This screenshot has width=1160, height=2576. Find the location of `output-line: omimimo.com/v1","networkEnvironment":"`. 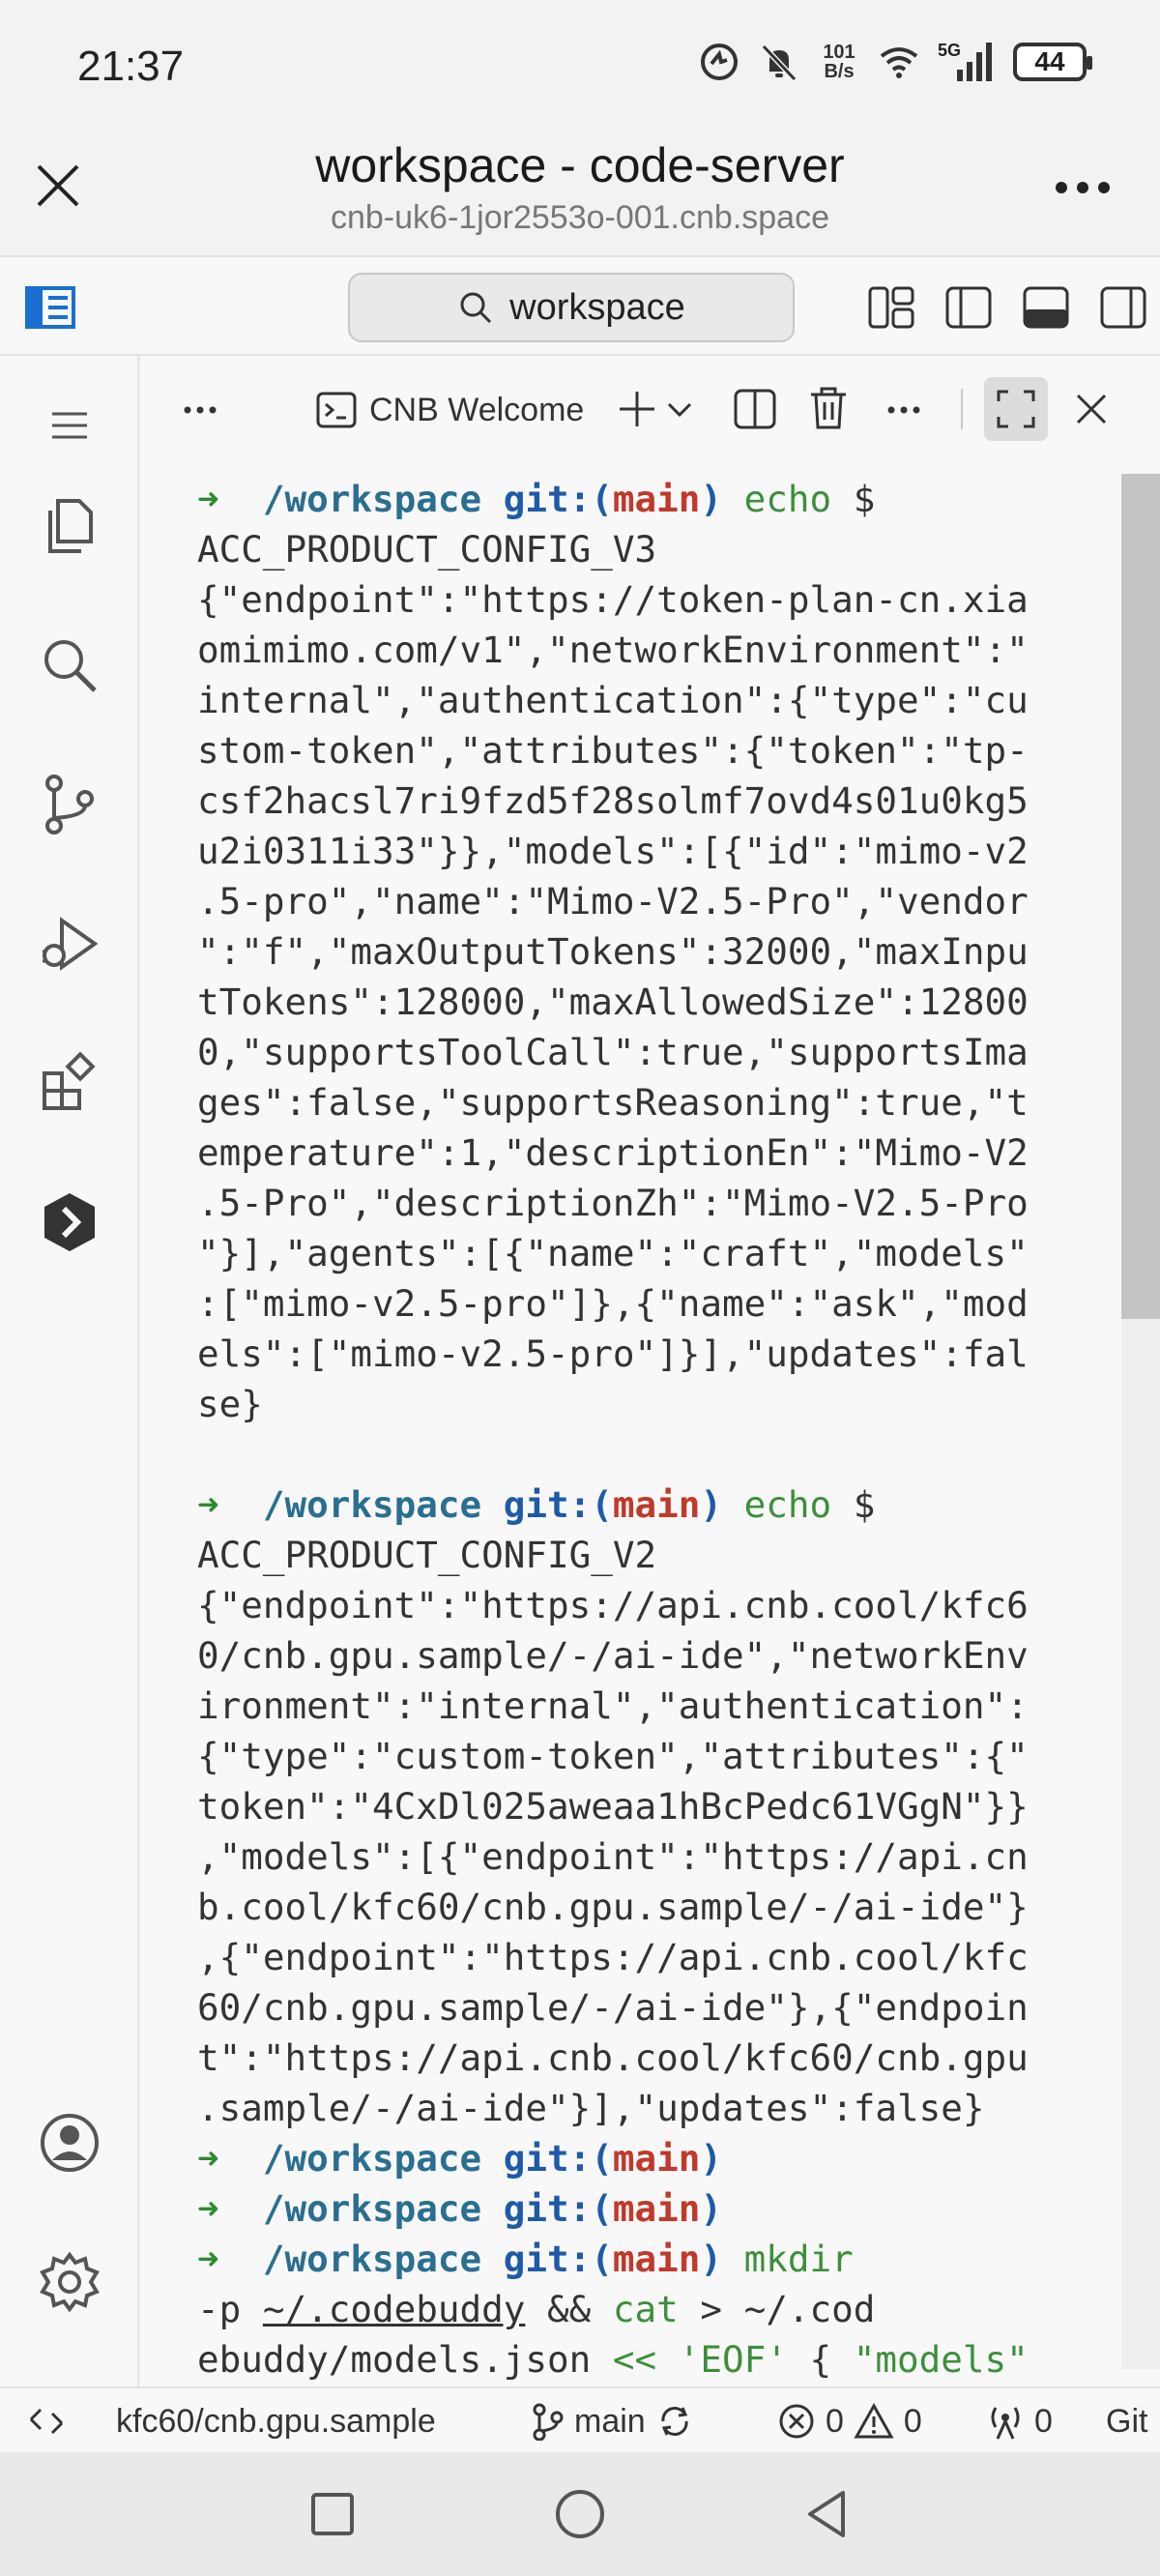

output-line: omimimo.com/v1","networkEnvironment":" is located at coordinates (613, 650).